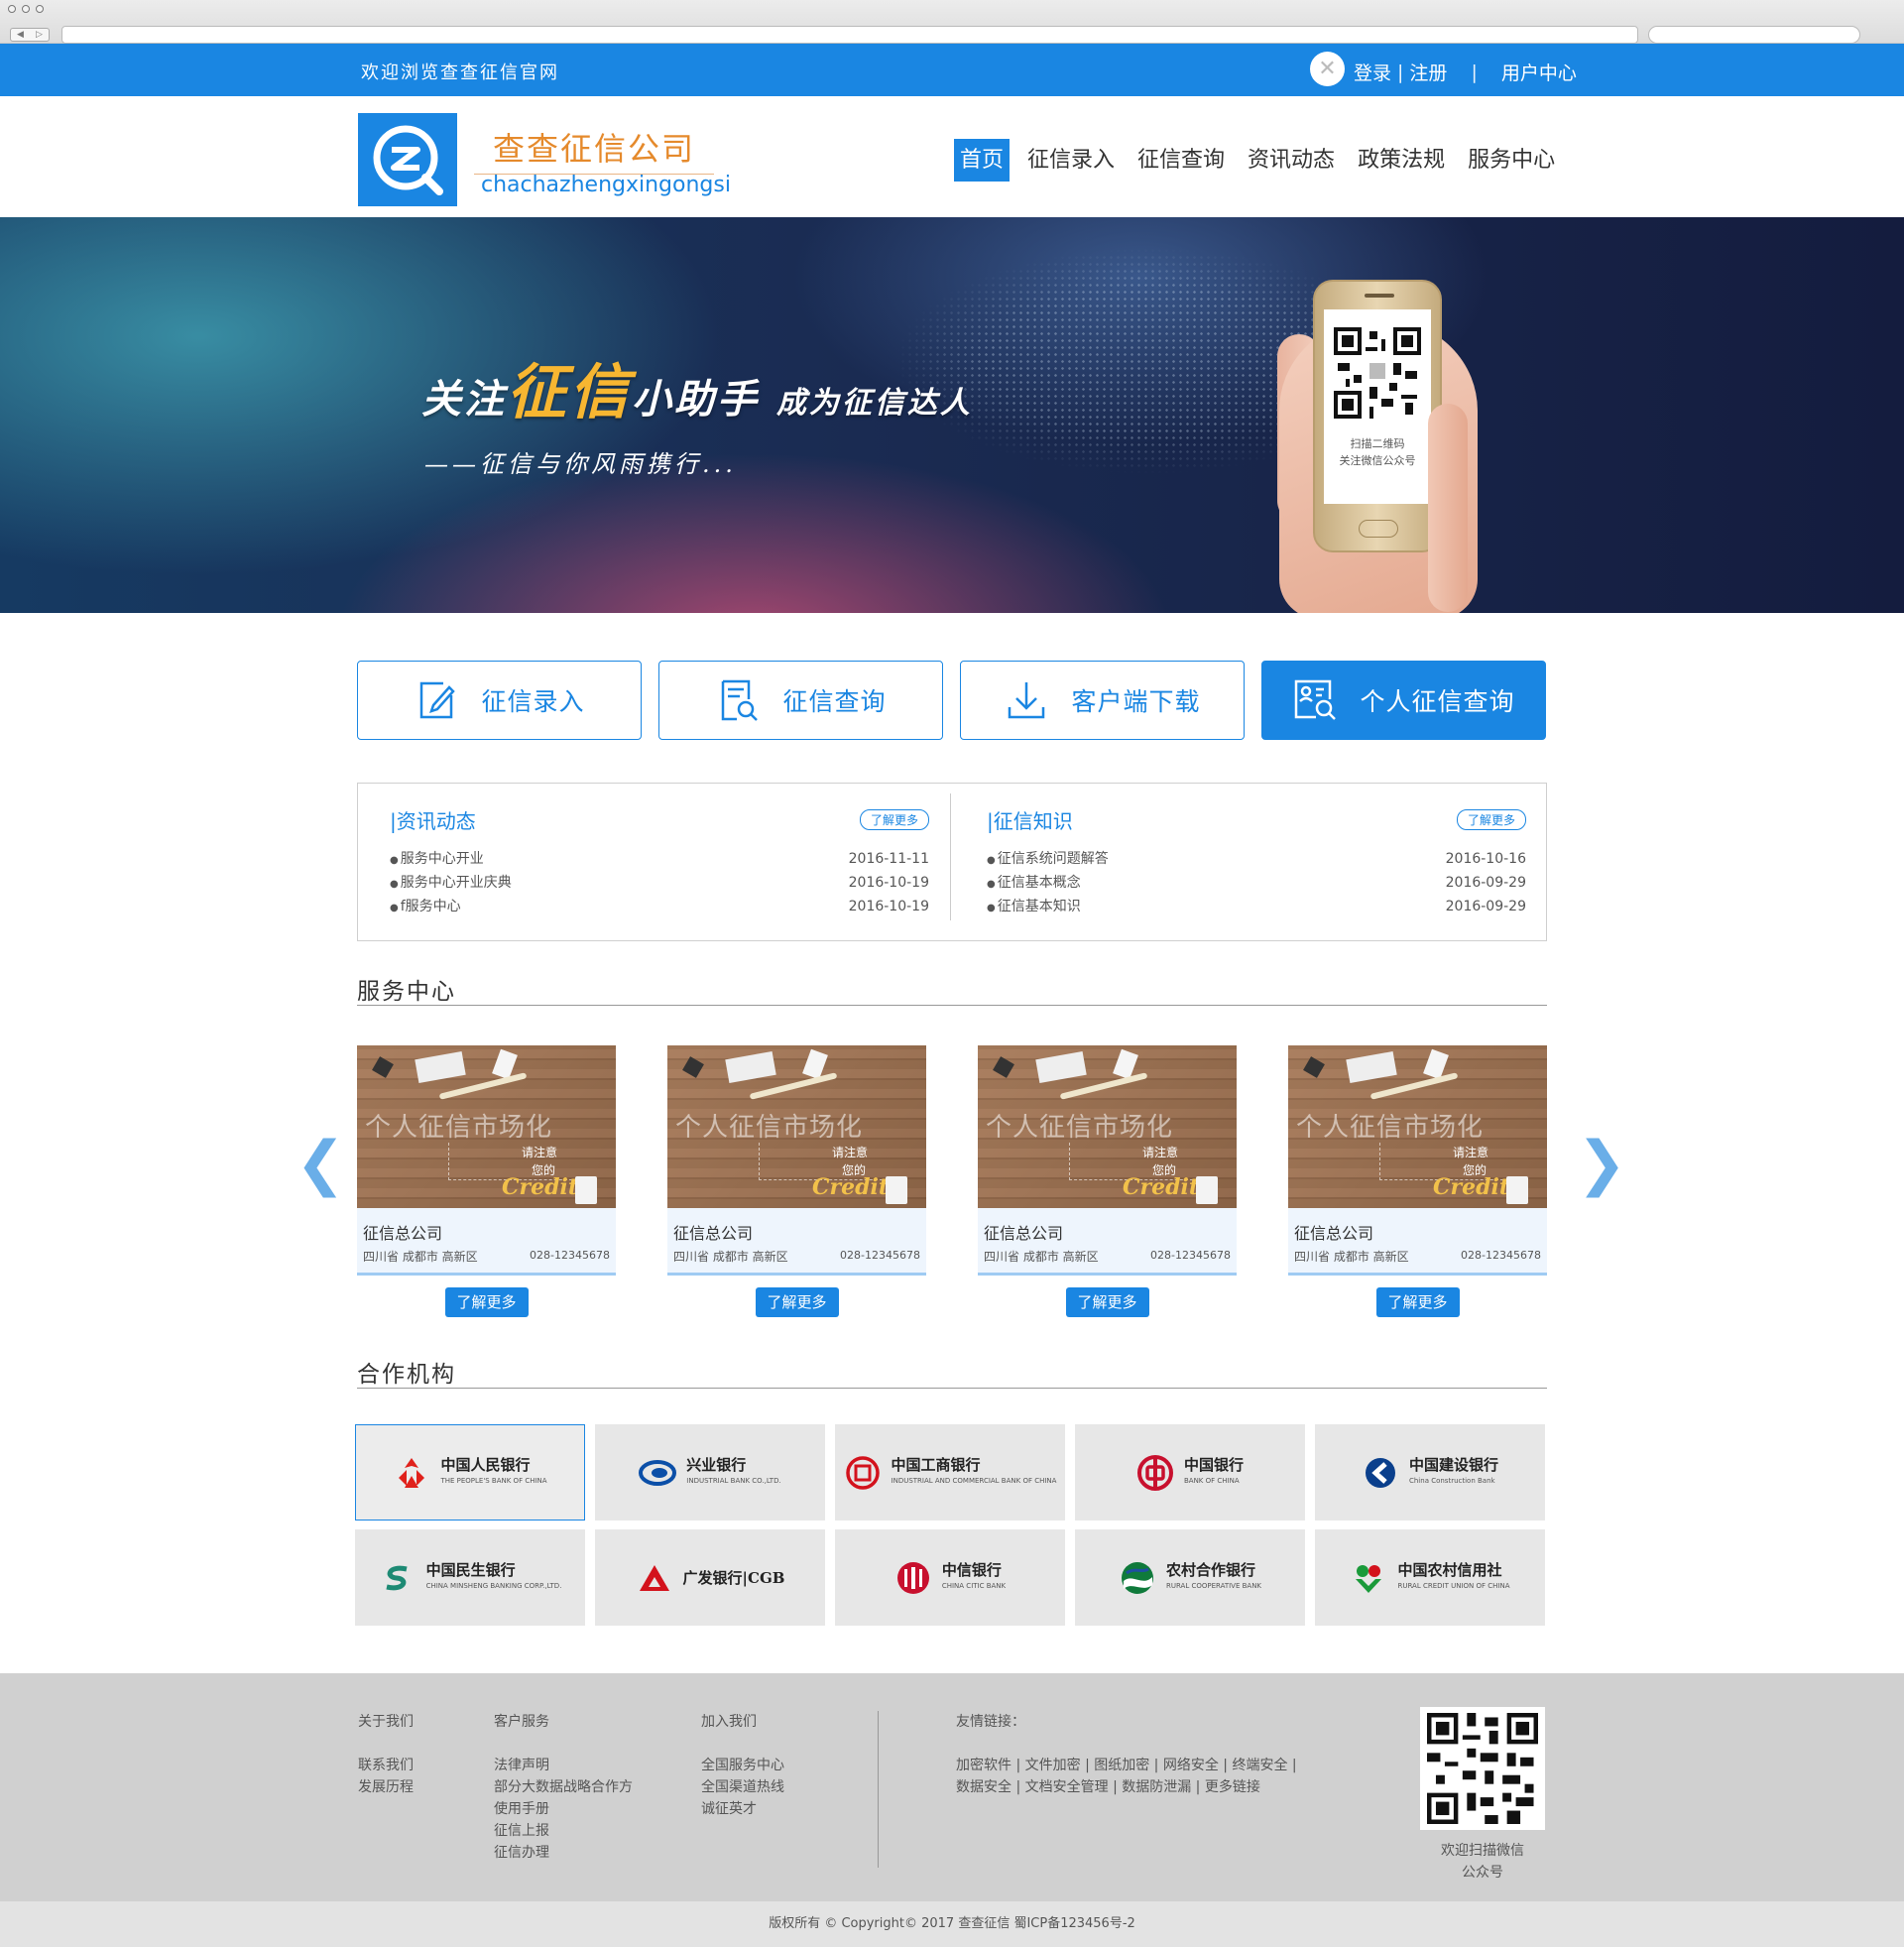 The height and width of the screenshot is (1947, 1904). What do you see at coordinates (733, 1470) in the screenshot?
I see `partner-name: 兴业银行 INDUSTRIAL BANK CO.,LTD.` at bounding box center [733, 1470].